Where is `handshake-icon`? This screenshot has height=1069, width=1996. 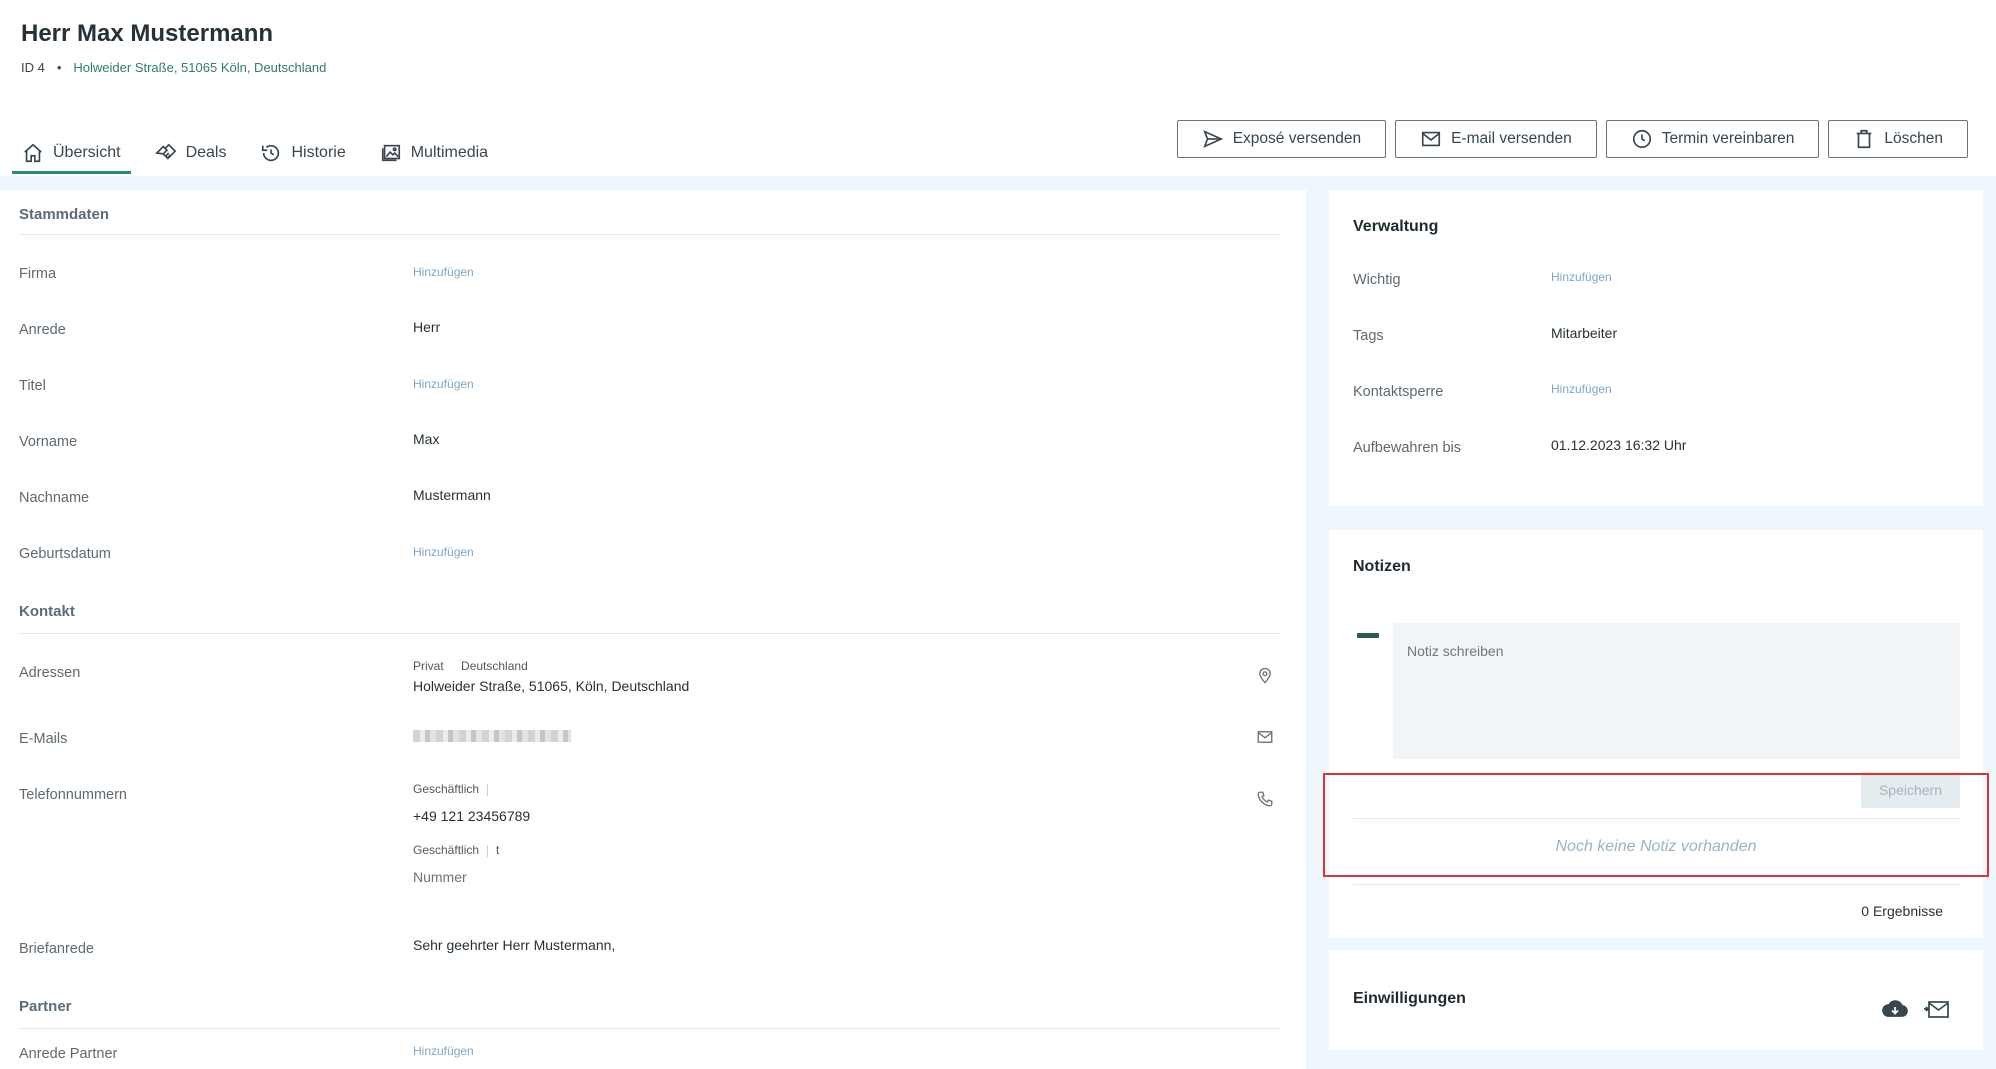
handshake-icon is located at coordinates (165, 151).